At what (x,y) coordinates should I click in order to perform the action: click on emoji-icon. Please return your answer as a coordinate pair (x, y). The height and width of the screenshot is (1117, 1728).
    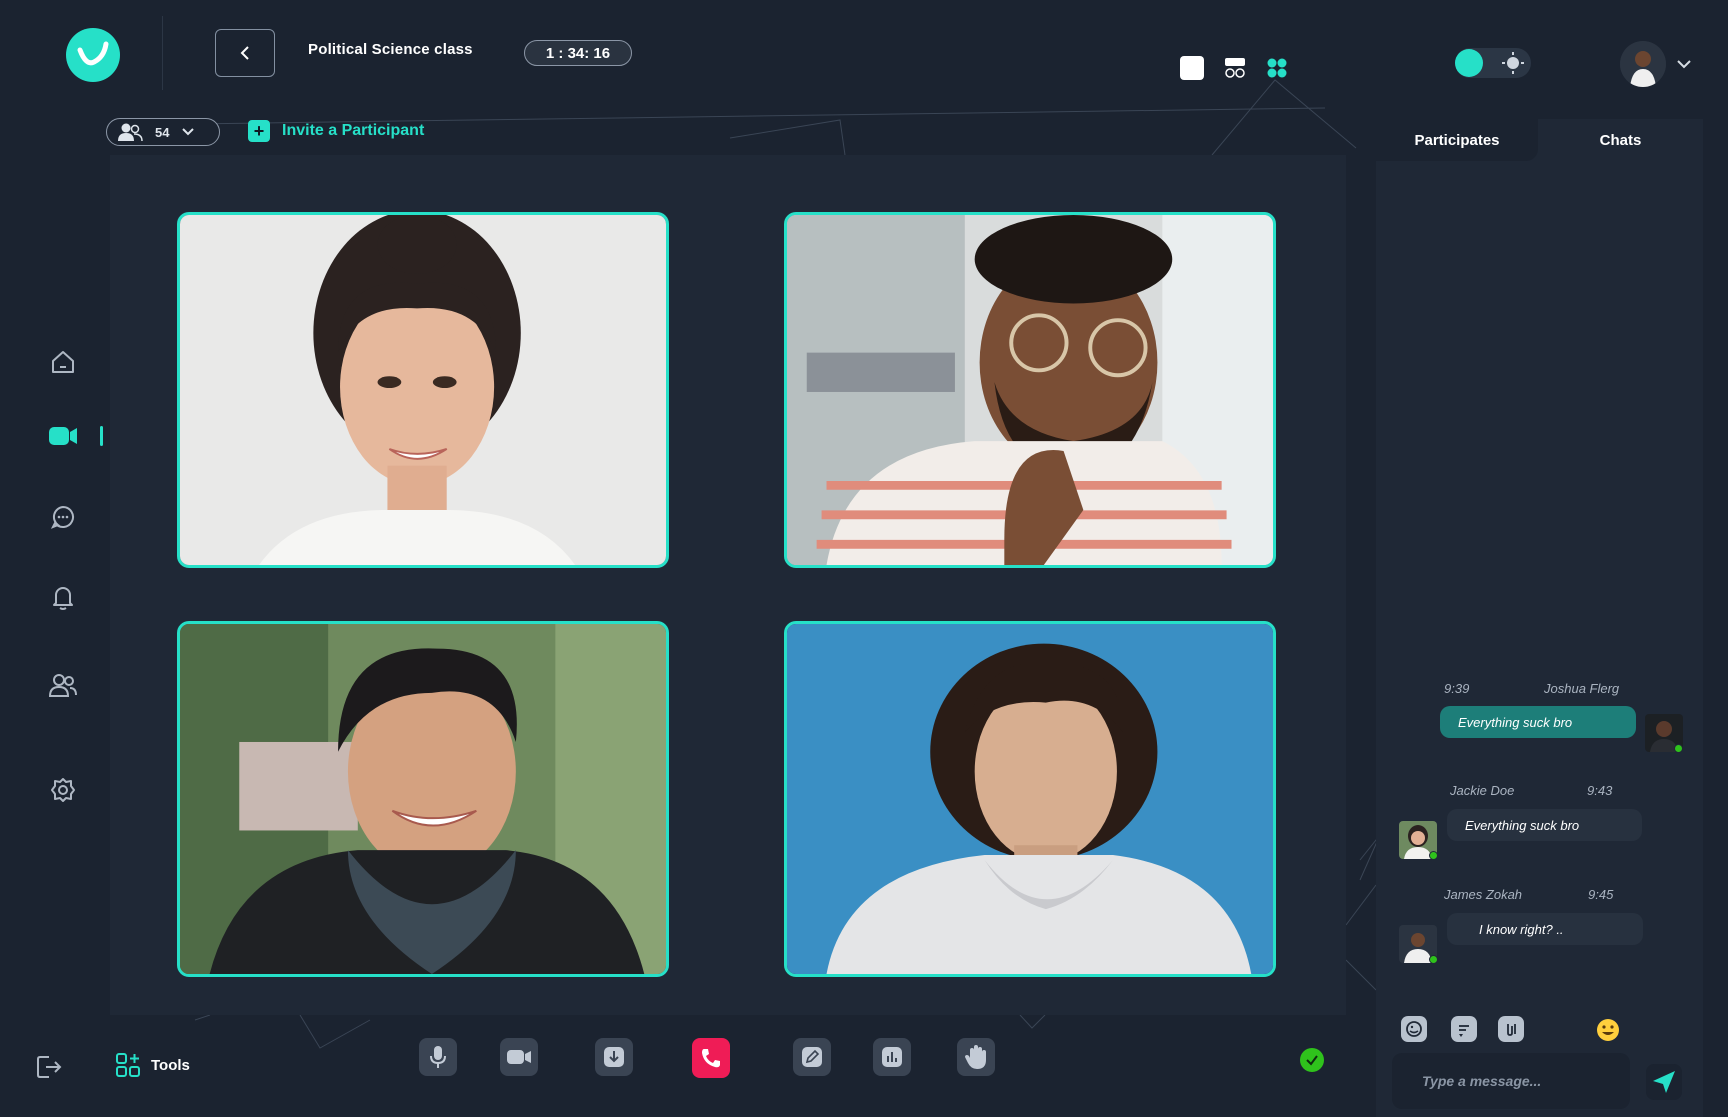
    Looking at the image, I should click on (1608, 1030).